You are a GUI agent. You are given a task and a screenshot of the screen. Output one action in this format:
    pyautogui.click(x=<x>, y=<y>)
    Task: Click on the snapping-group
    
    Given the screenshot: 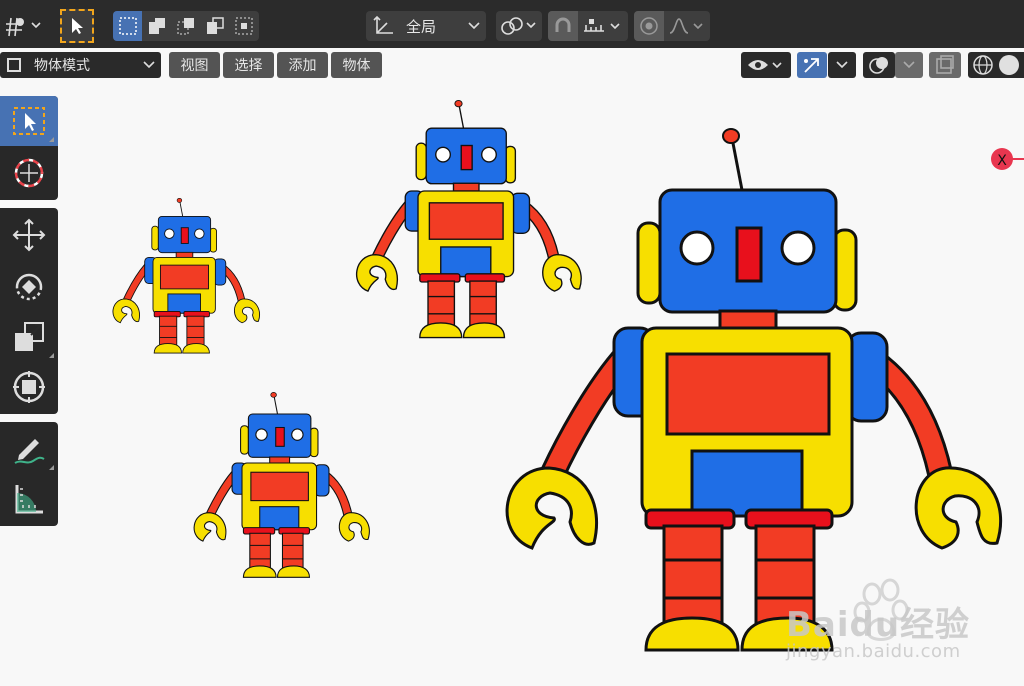 What is the action you would take?
    pyautogui.click(x=588, y=26)
    